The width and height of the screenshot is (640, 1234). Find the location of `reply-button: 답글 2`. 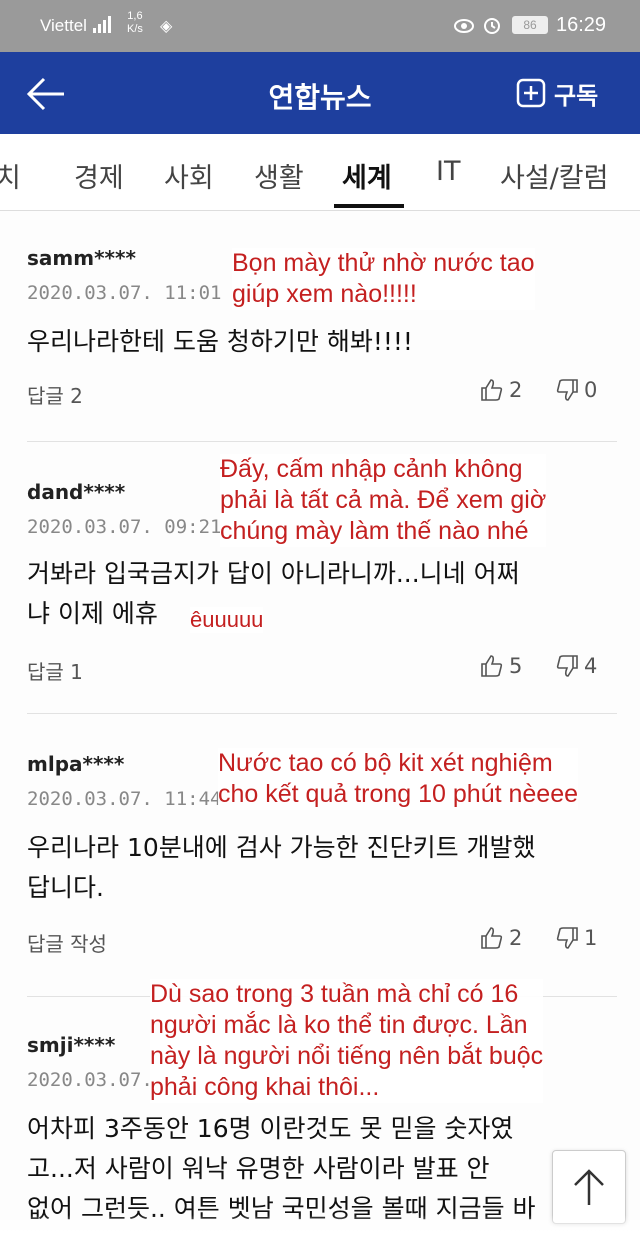

reply-button: 답글 2 is located at coordinates (55, 394).